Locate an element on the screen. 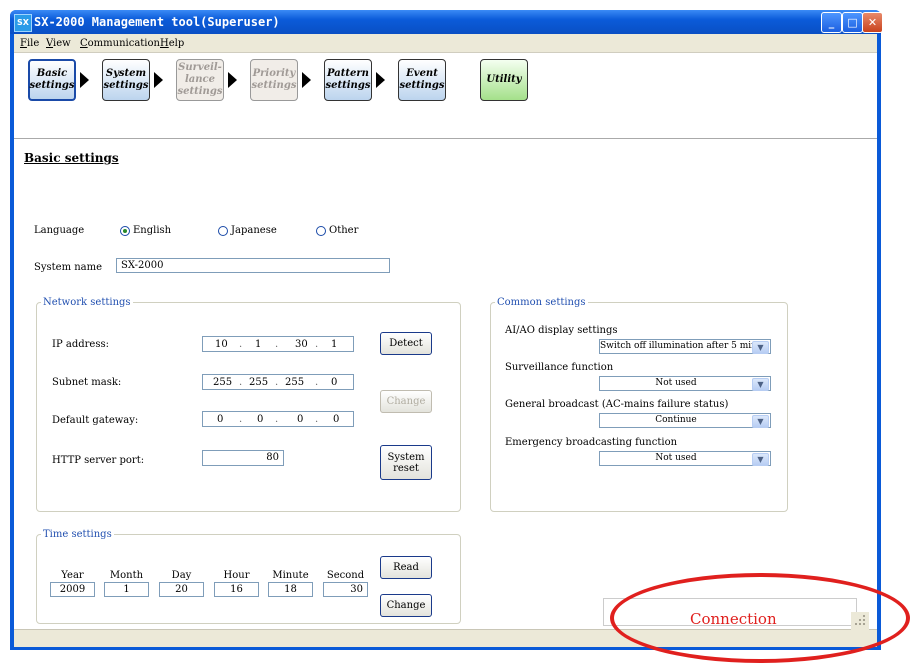 This screenshot has height=666, width=911. section-header: Basic settings is located at coordinates (445, 164).